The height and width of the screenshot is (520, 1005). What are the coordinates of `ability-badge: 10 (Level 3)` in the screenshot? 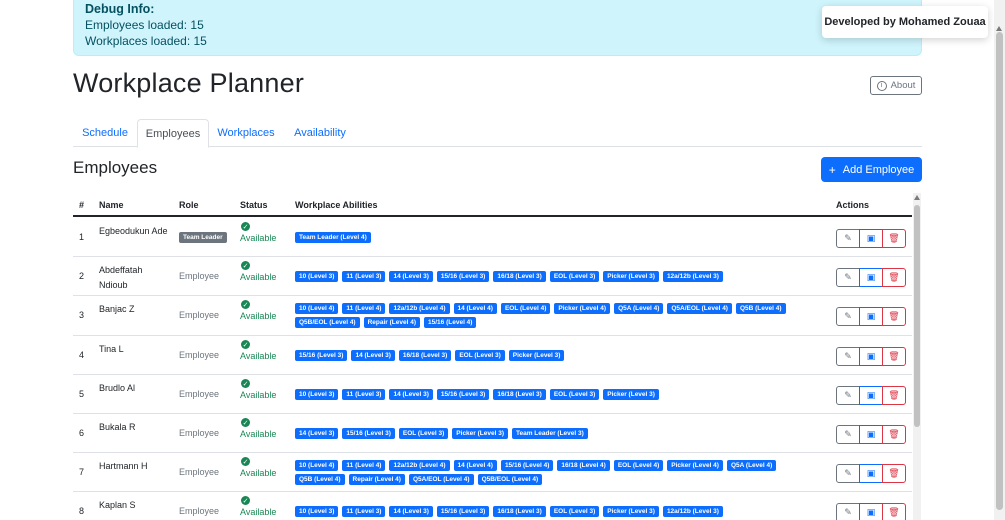 It's located at (317, 394).